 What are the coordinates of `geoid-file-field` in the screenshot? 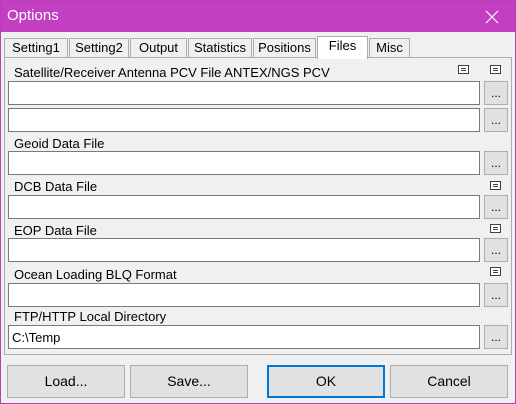 It's located at (244, 163).